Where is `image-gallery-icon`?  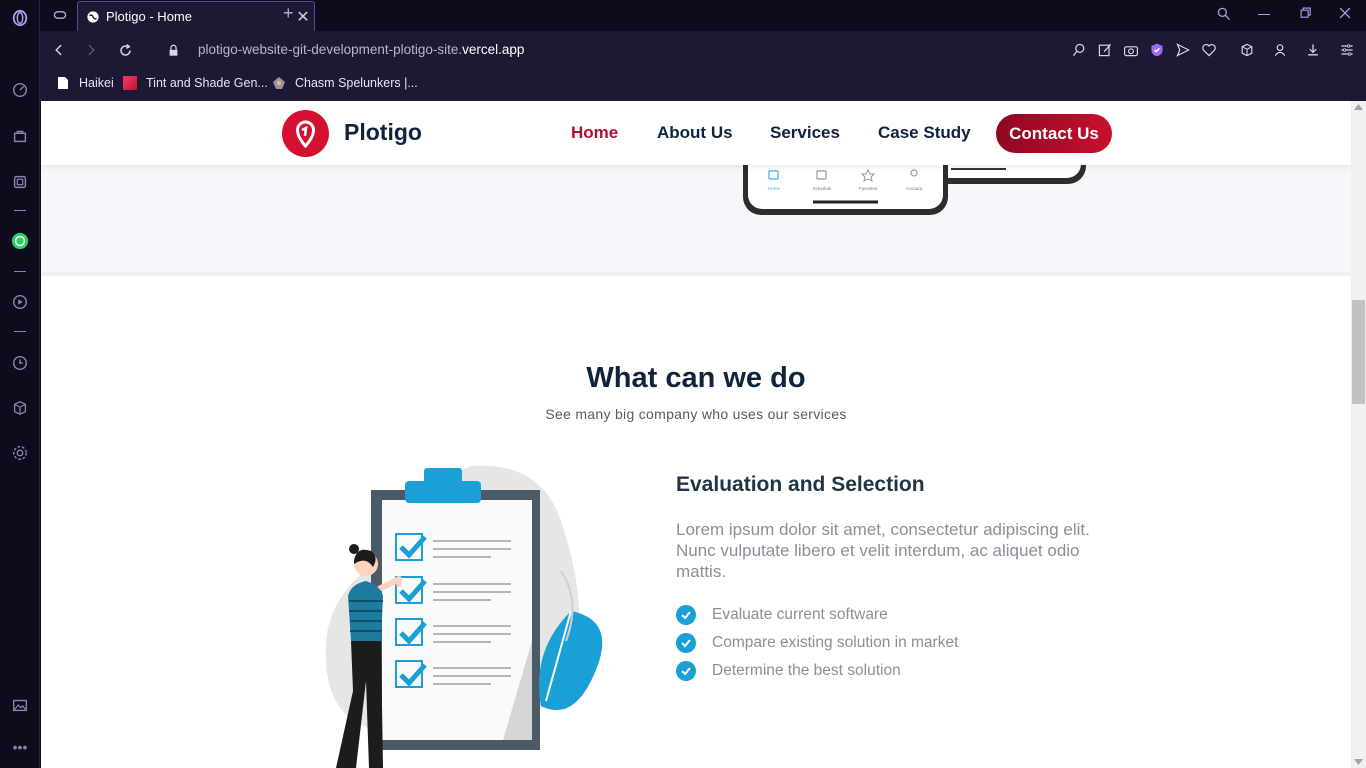
image-gallery-icon is located at coordinates (20, 705).